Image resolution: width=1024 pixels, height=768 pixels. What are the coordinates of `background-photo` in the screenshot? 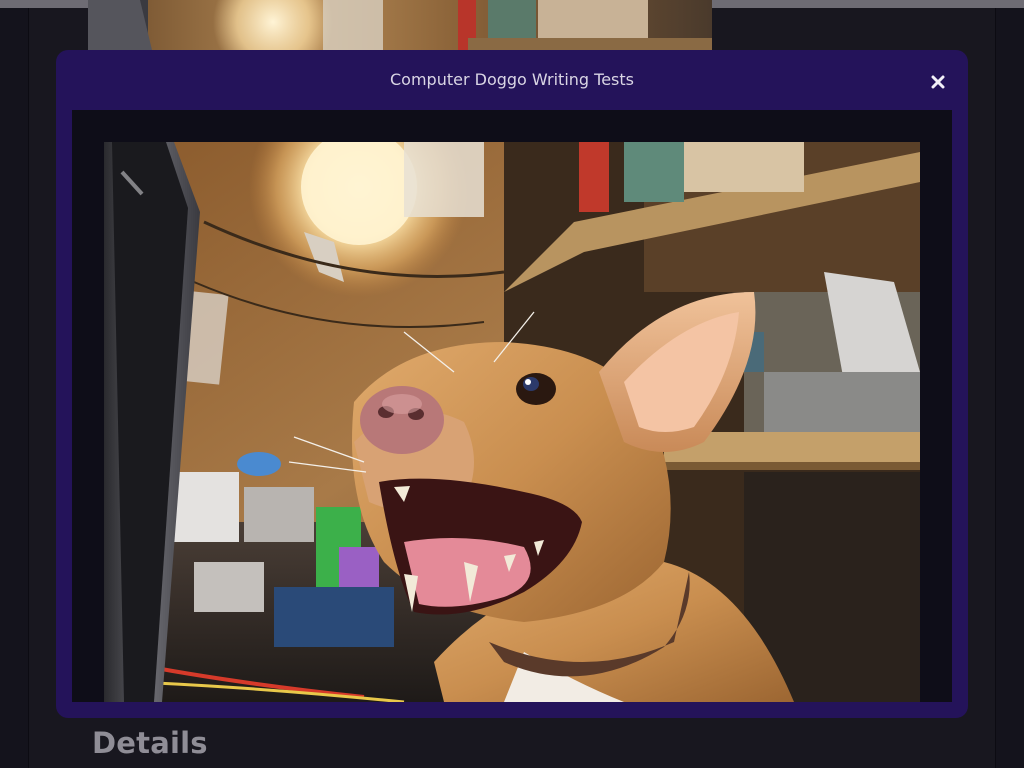 It's located at (400, 25).